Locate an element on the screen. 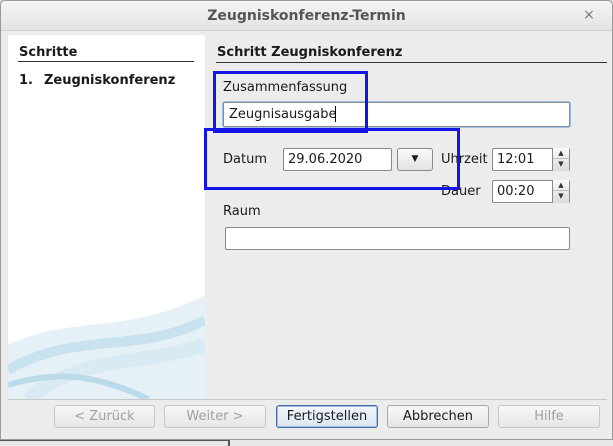  close-icon: × is located at coordinates (589, 15).